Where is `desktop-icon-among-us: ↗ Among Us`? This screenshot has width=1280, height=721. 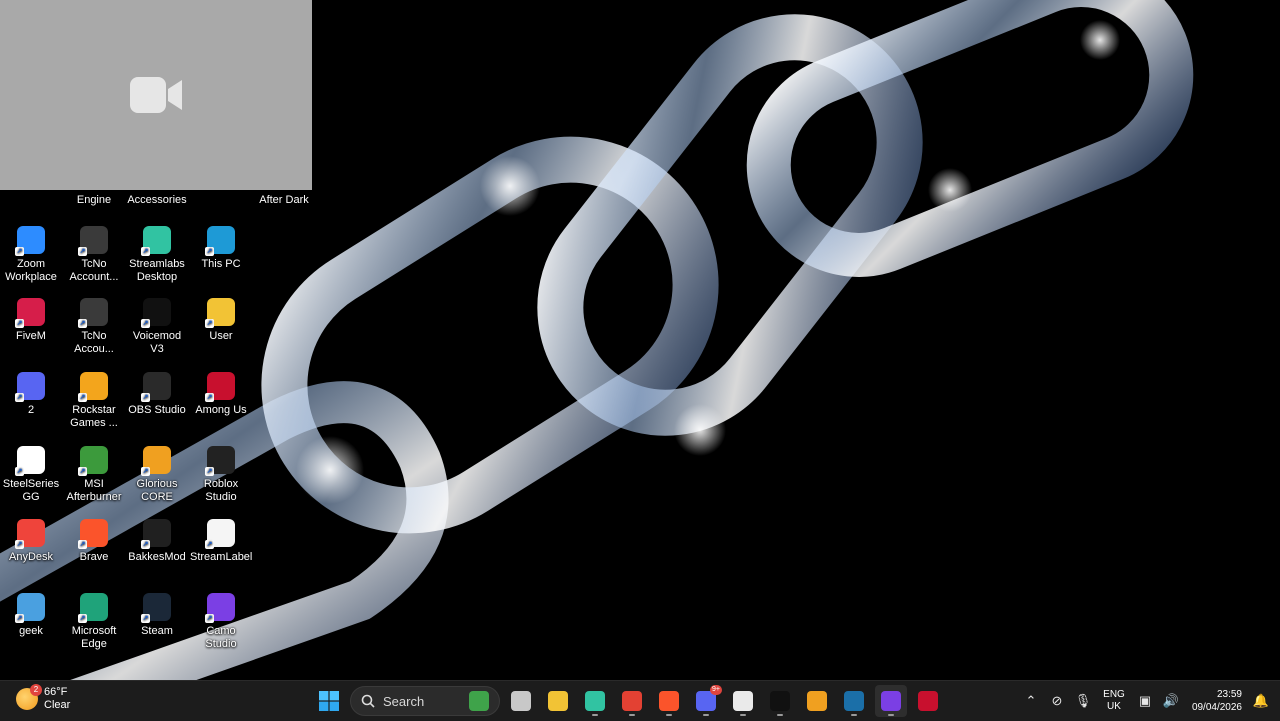
desktop-icon-among-us: ↗ Among Us is located at coordinates (221, 394).